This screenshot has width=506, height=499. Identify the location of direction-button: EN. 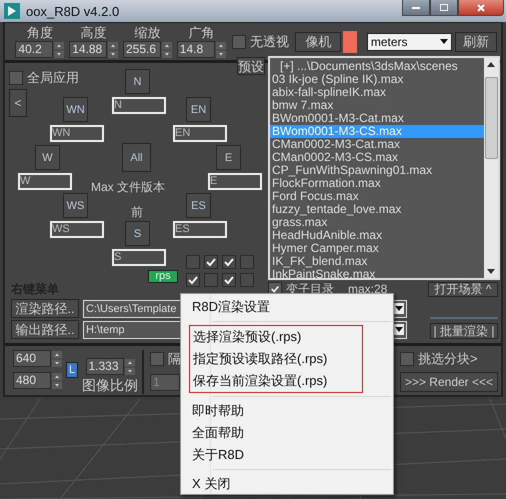
(198, 109).